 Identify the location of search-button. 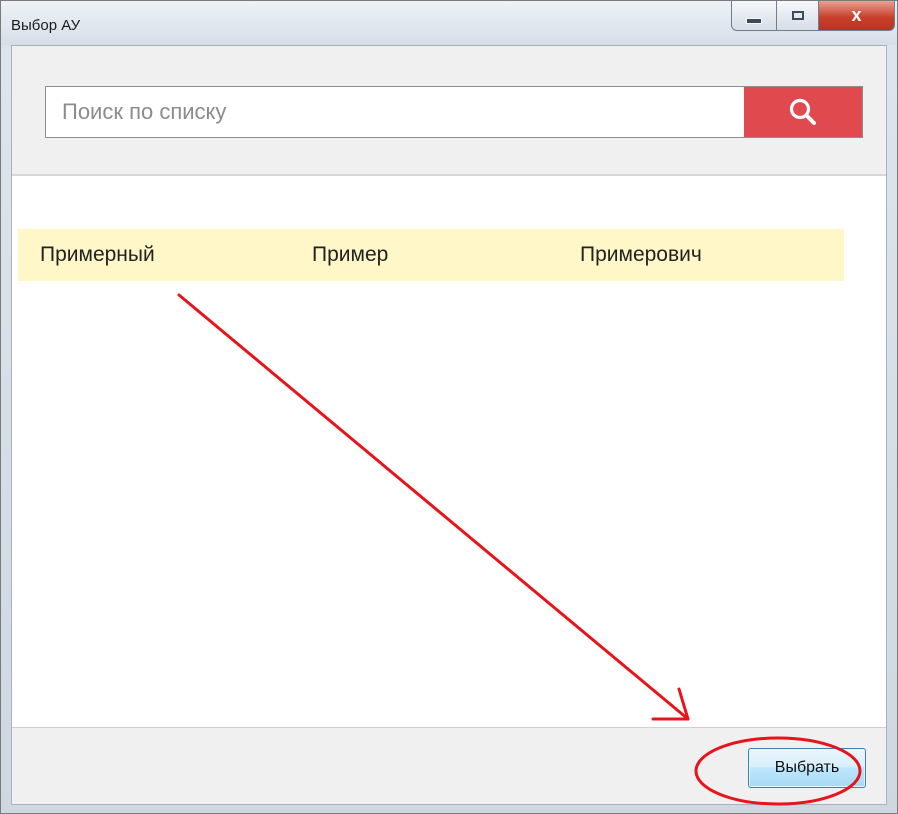
(803, 112).